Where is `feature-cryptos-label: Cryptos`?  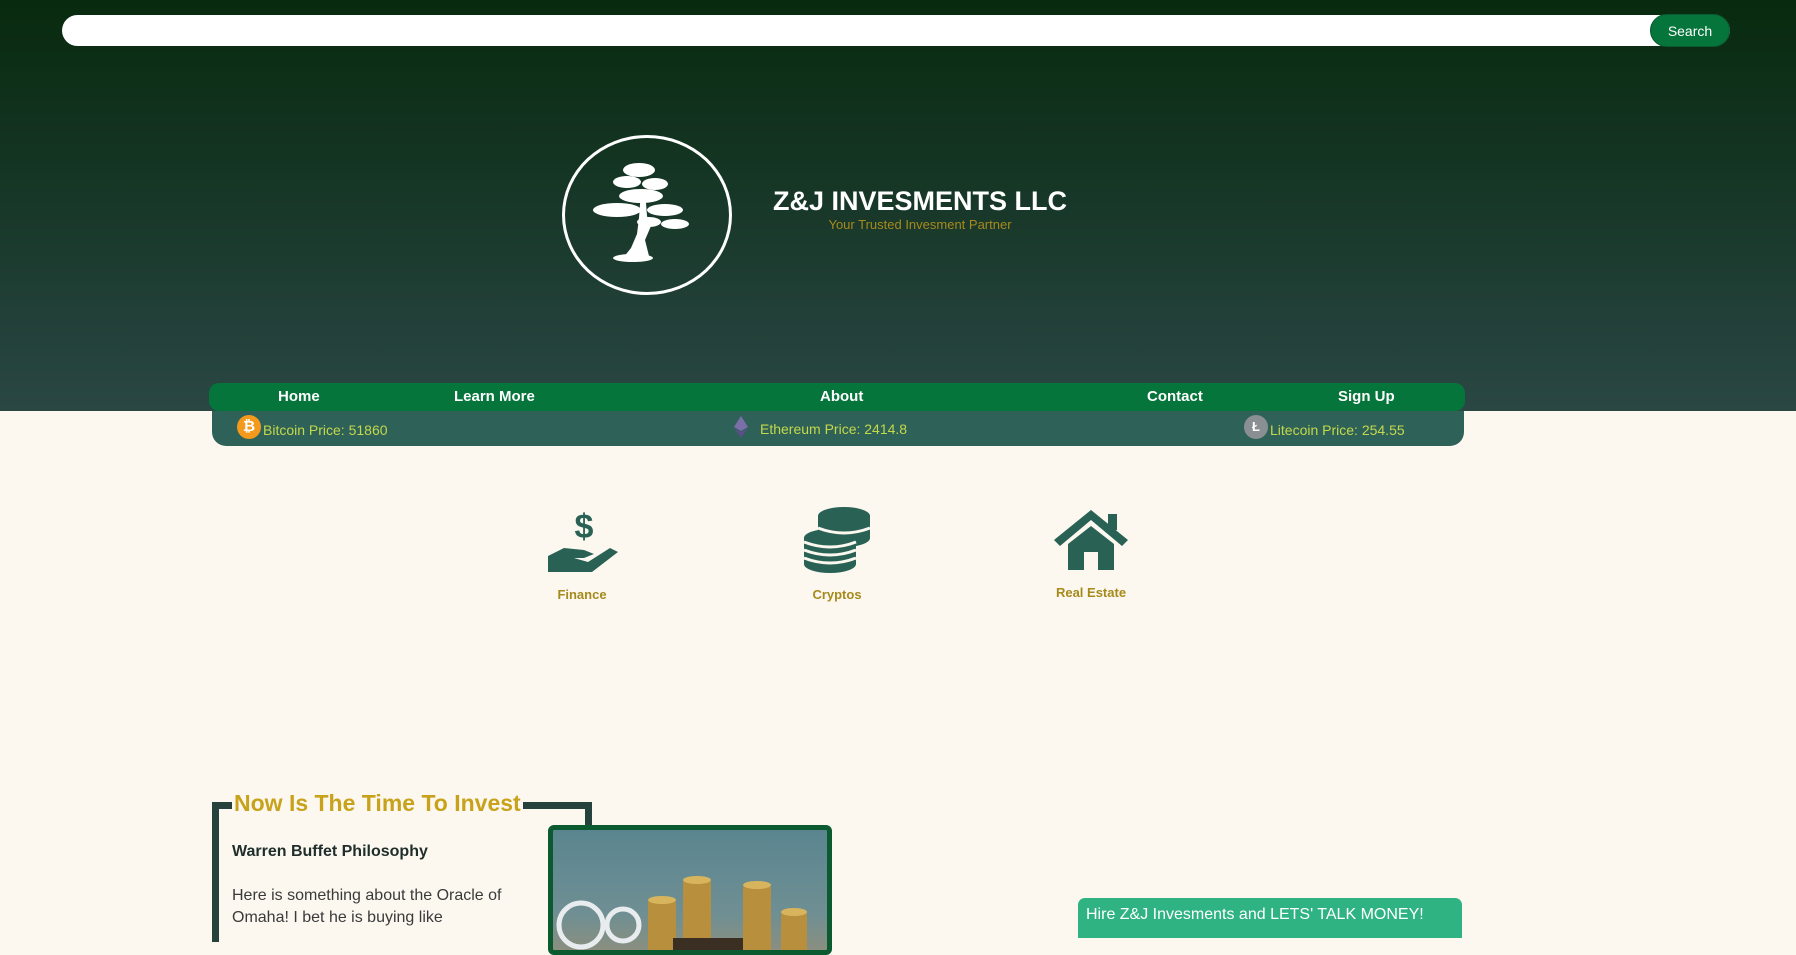
feature-cryptos-label: Cryptos is located at coordinates (837, 594).